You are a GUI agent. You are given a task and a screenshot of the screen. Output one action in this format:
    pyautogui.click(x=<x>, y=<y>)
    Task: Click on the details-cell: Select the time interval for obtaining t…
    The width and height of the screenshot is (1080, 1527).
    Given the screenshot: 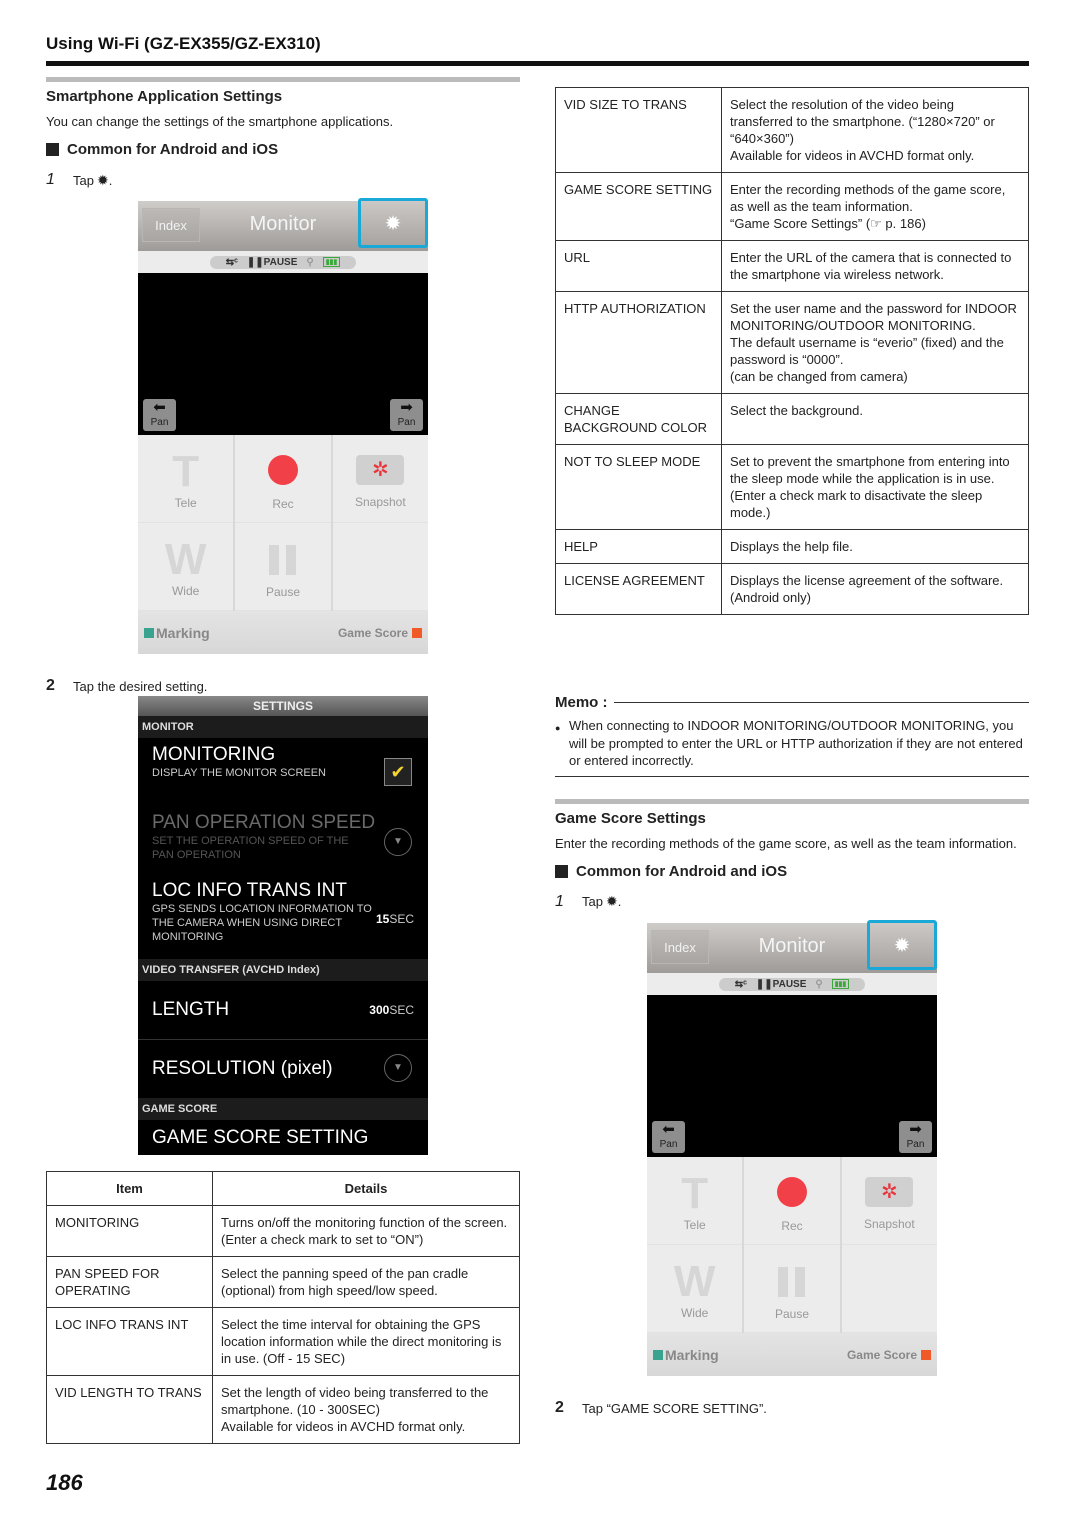 What is the action you would take?
    pyautogui.click(x=366, y=1341)
    